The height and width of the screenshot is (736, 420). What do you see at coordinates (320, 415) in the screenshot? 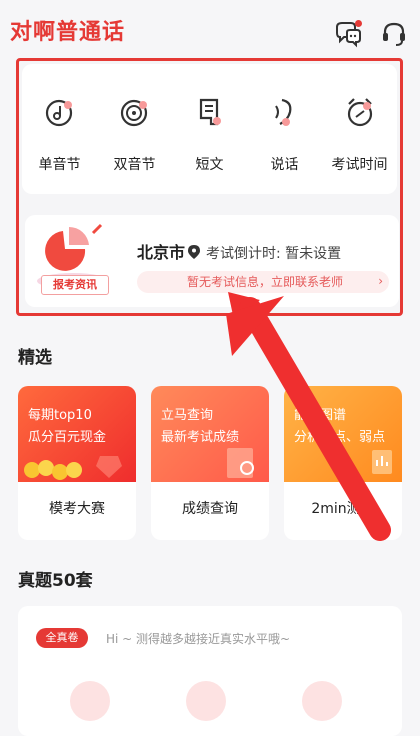
I see `banner-line: 能力图谱` at bounding box center [320, 415].